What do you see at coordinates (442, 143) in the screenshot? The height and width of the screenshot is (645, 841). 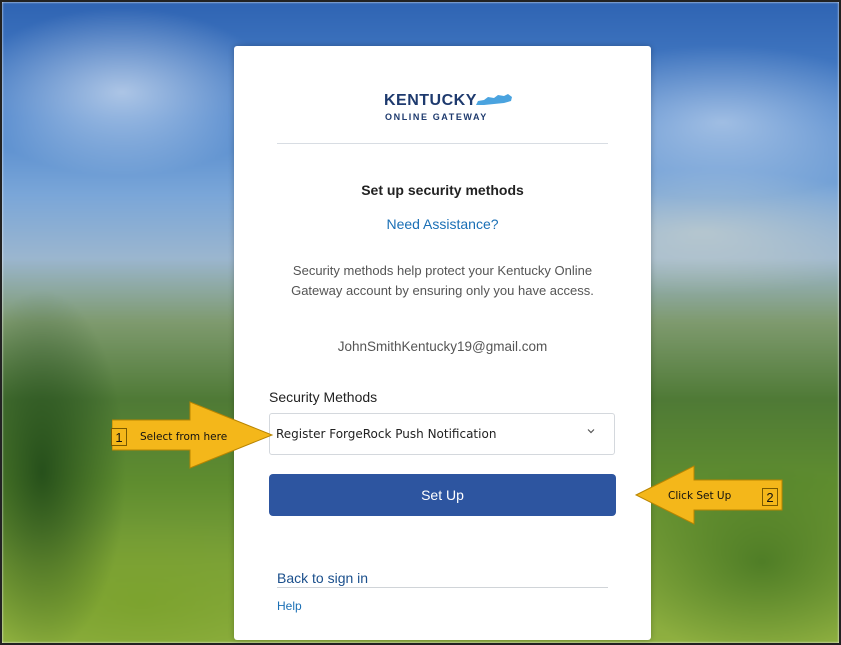 I see `header-divider` at bounding box center [442, 143].